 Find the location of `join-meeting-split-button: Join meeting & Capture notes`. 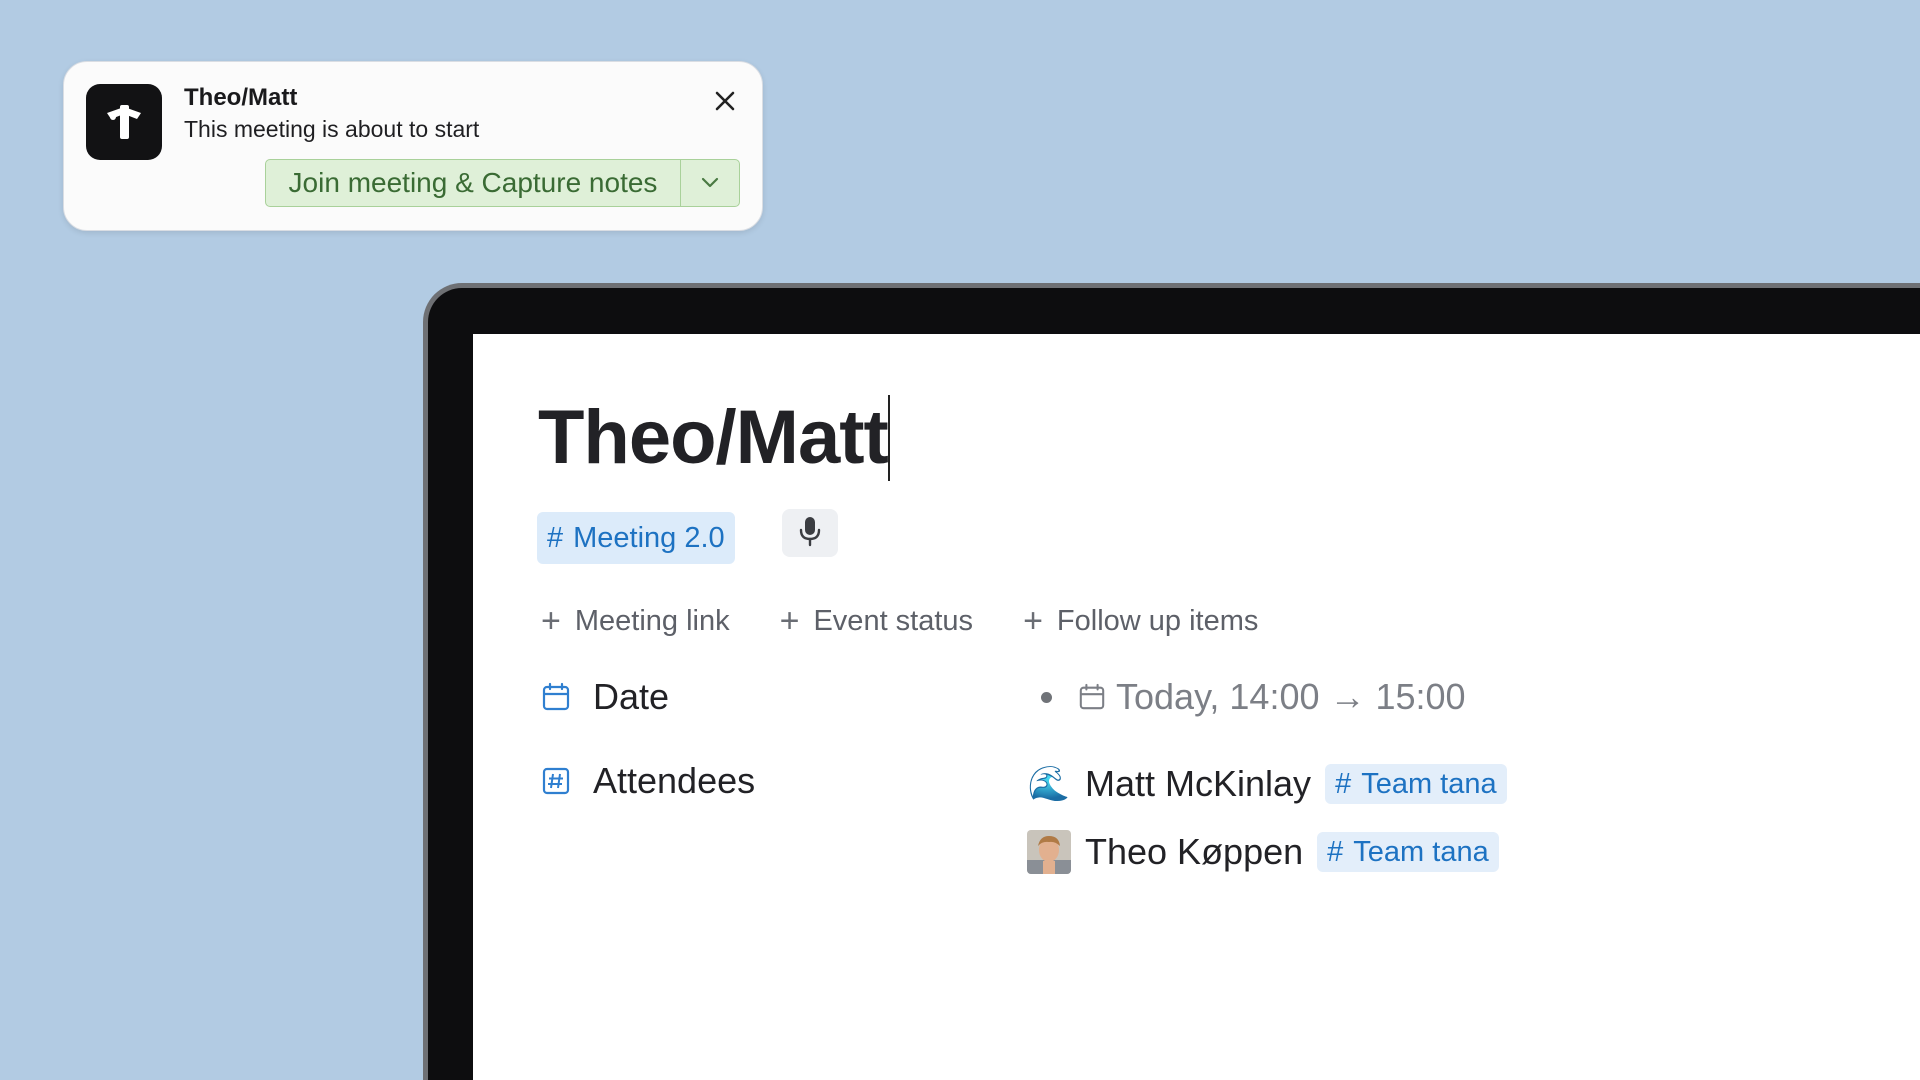

join-meeting-split-button: Join meeting & Capture notes is located at coordinates (502, 183).